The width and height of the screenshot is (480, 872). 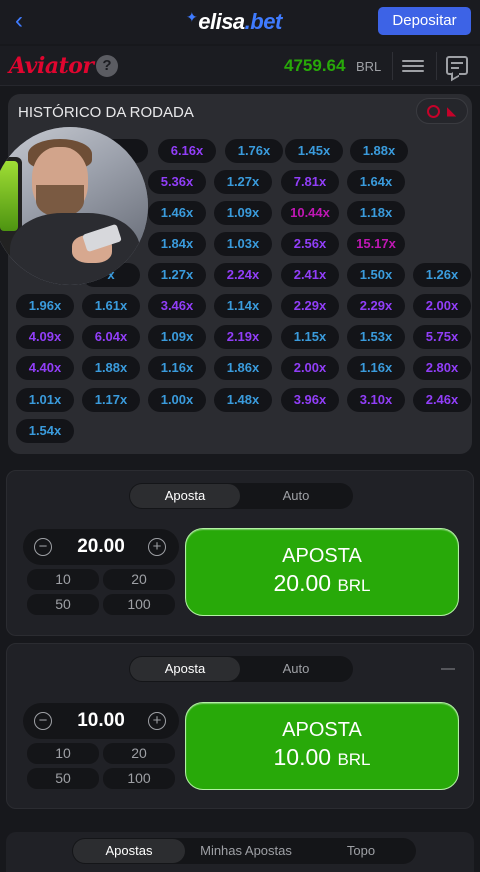 I want to click on game-header: Aviator ? 4759.64 BRL, so click(x=240, y=66).